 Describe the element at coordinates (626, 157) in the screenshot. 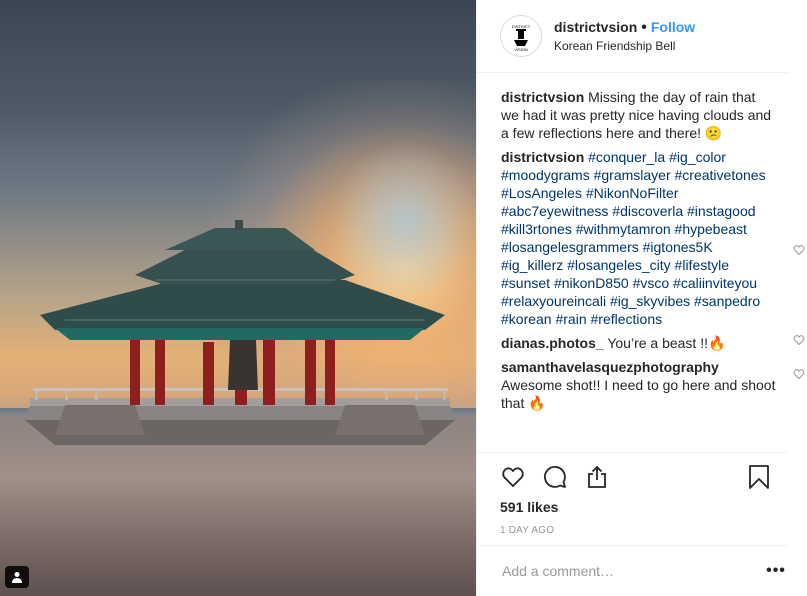

I see `hashtag-link: #conquer_la` at that location.